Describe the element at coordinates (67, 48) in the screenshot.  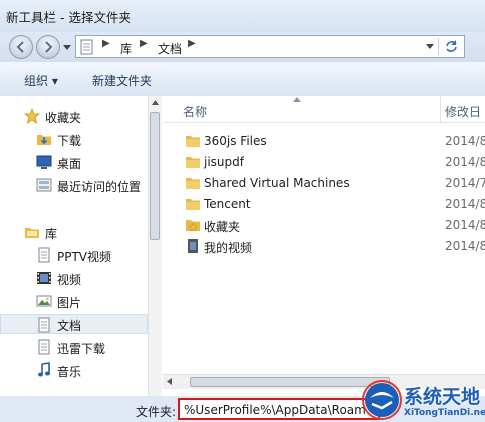
I see `recent-pages-dropdown-icon` at that location.